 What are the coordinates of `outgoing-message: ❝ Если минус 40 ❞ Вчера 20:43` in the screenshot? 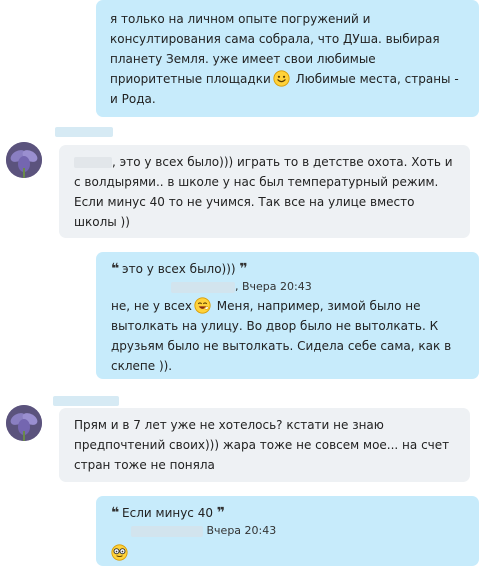 It's located at (287, 531).